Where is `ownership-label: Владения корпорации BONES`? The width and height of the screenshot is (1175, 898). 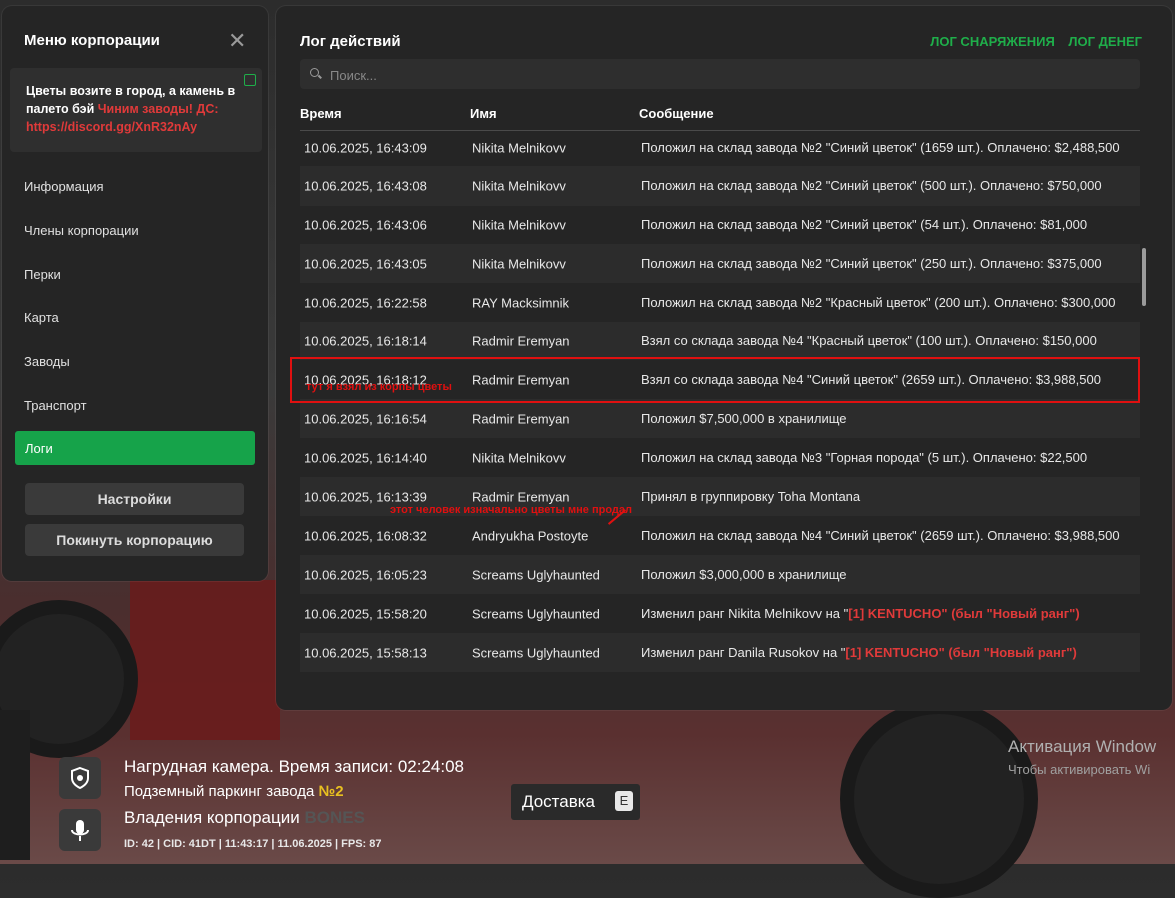 ownership-label: Владения корпорации BONES is located at coordinates (244, 817).